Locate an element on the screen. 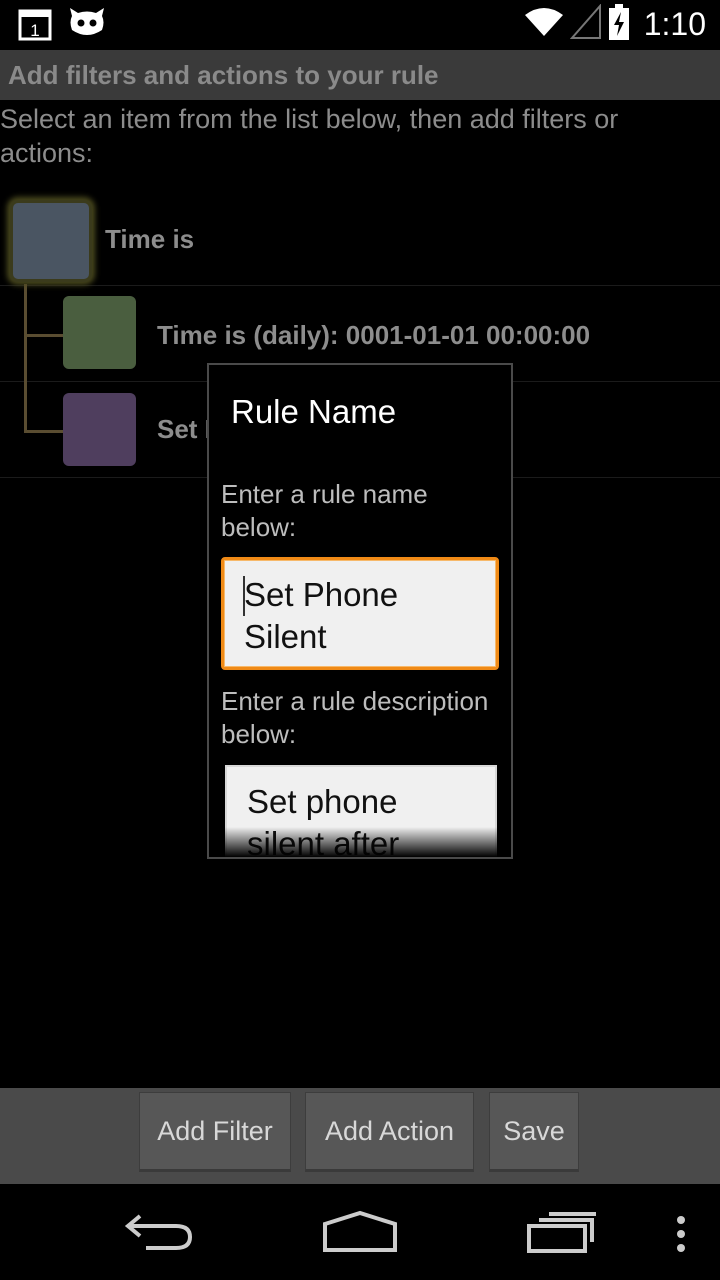  system-icons: 1:10 is located at coordinates (615, 23).